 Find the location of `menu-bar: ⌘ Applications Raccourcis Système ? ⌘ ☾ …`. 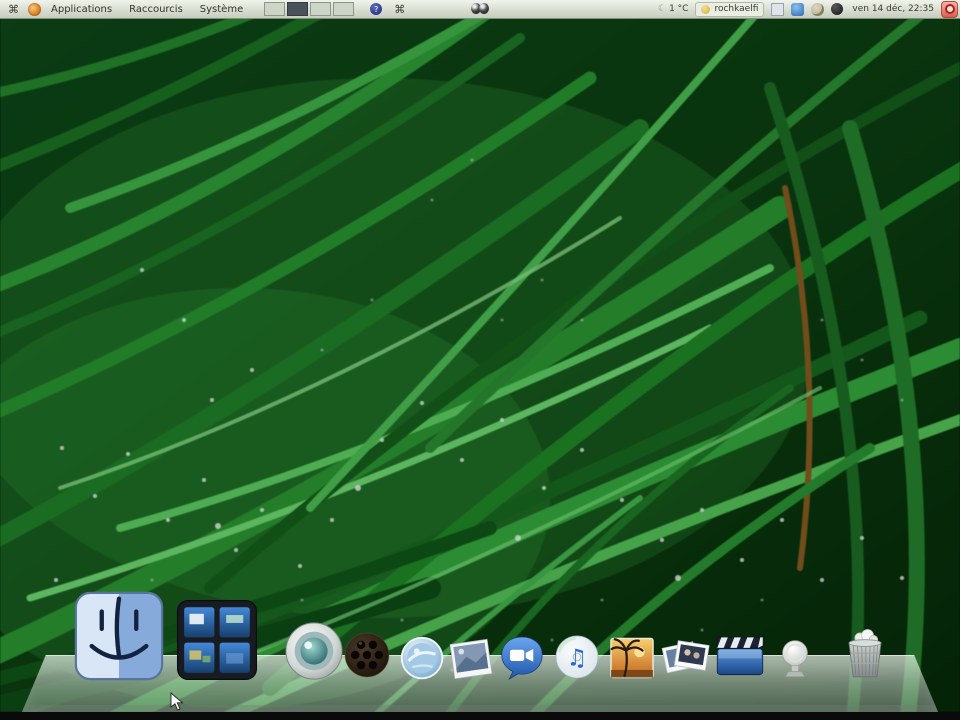

menu-bar: ⌘ Applications Raccourcis Système ? ⌘ ☾ … is located at coordinates (480, 9).